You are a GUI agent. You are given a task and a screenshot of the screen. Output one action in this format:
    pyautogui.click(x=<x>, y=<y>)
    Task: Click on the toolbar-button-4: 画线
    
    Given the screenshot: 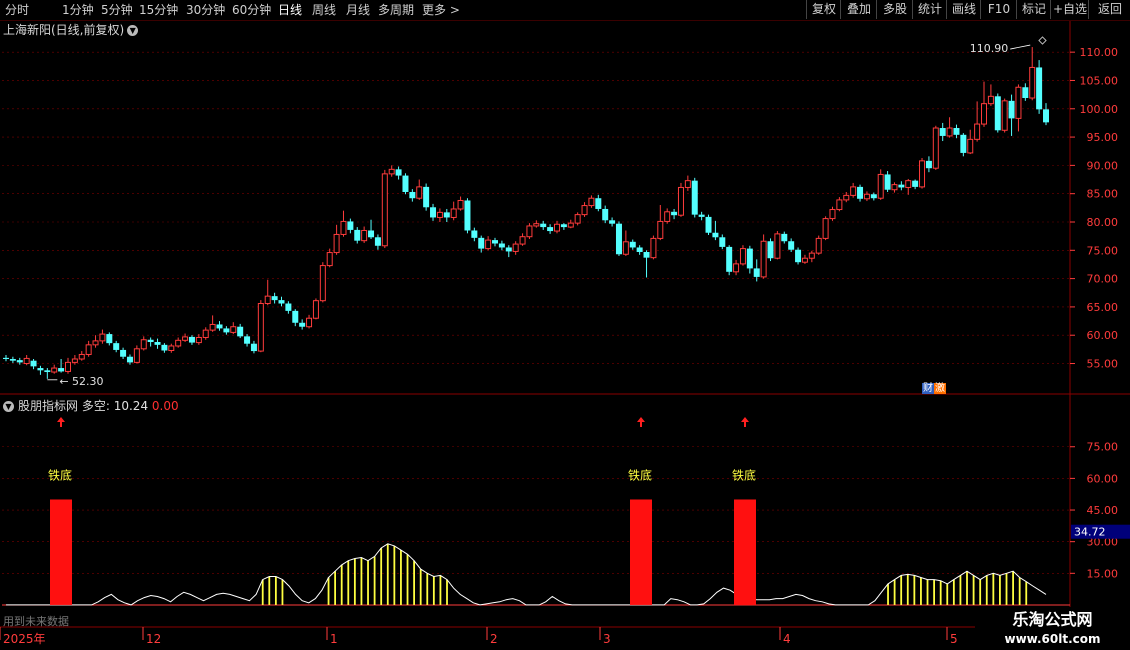 What is the action you would take?
    pyautogui.click(x=963, y=9)
    